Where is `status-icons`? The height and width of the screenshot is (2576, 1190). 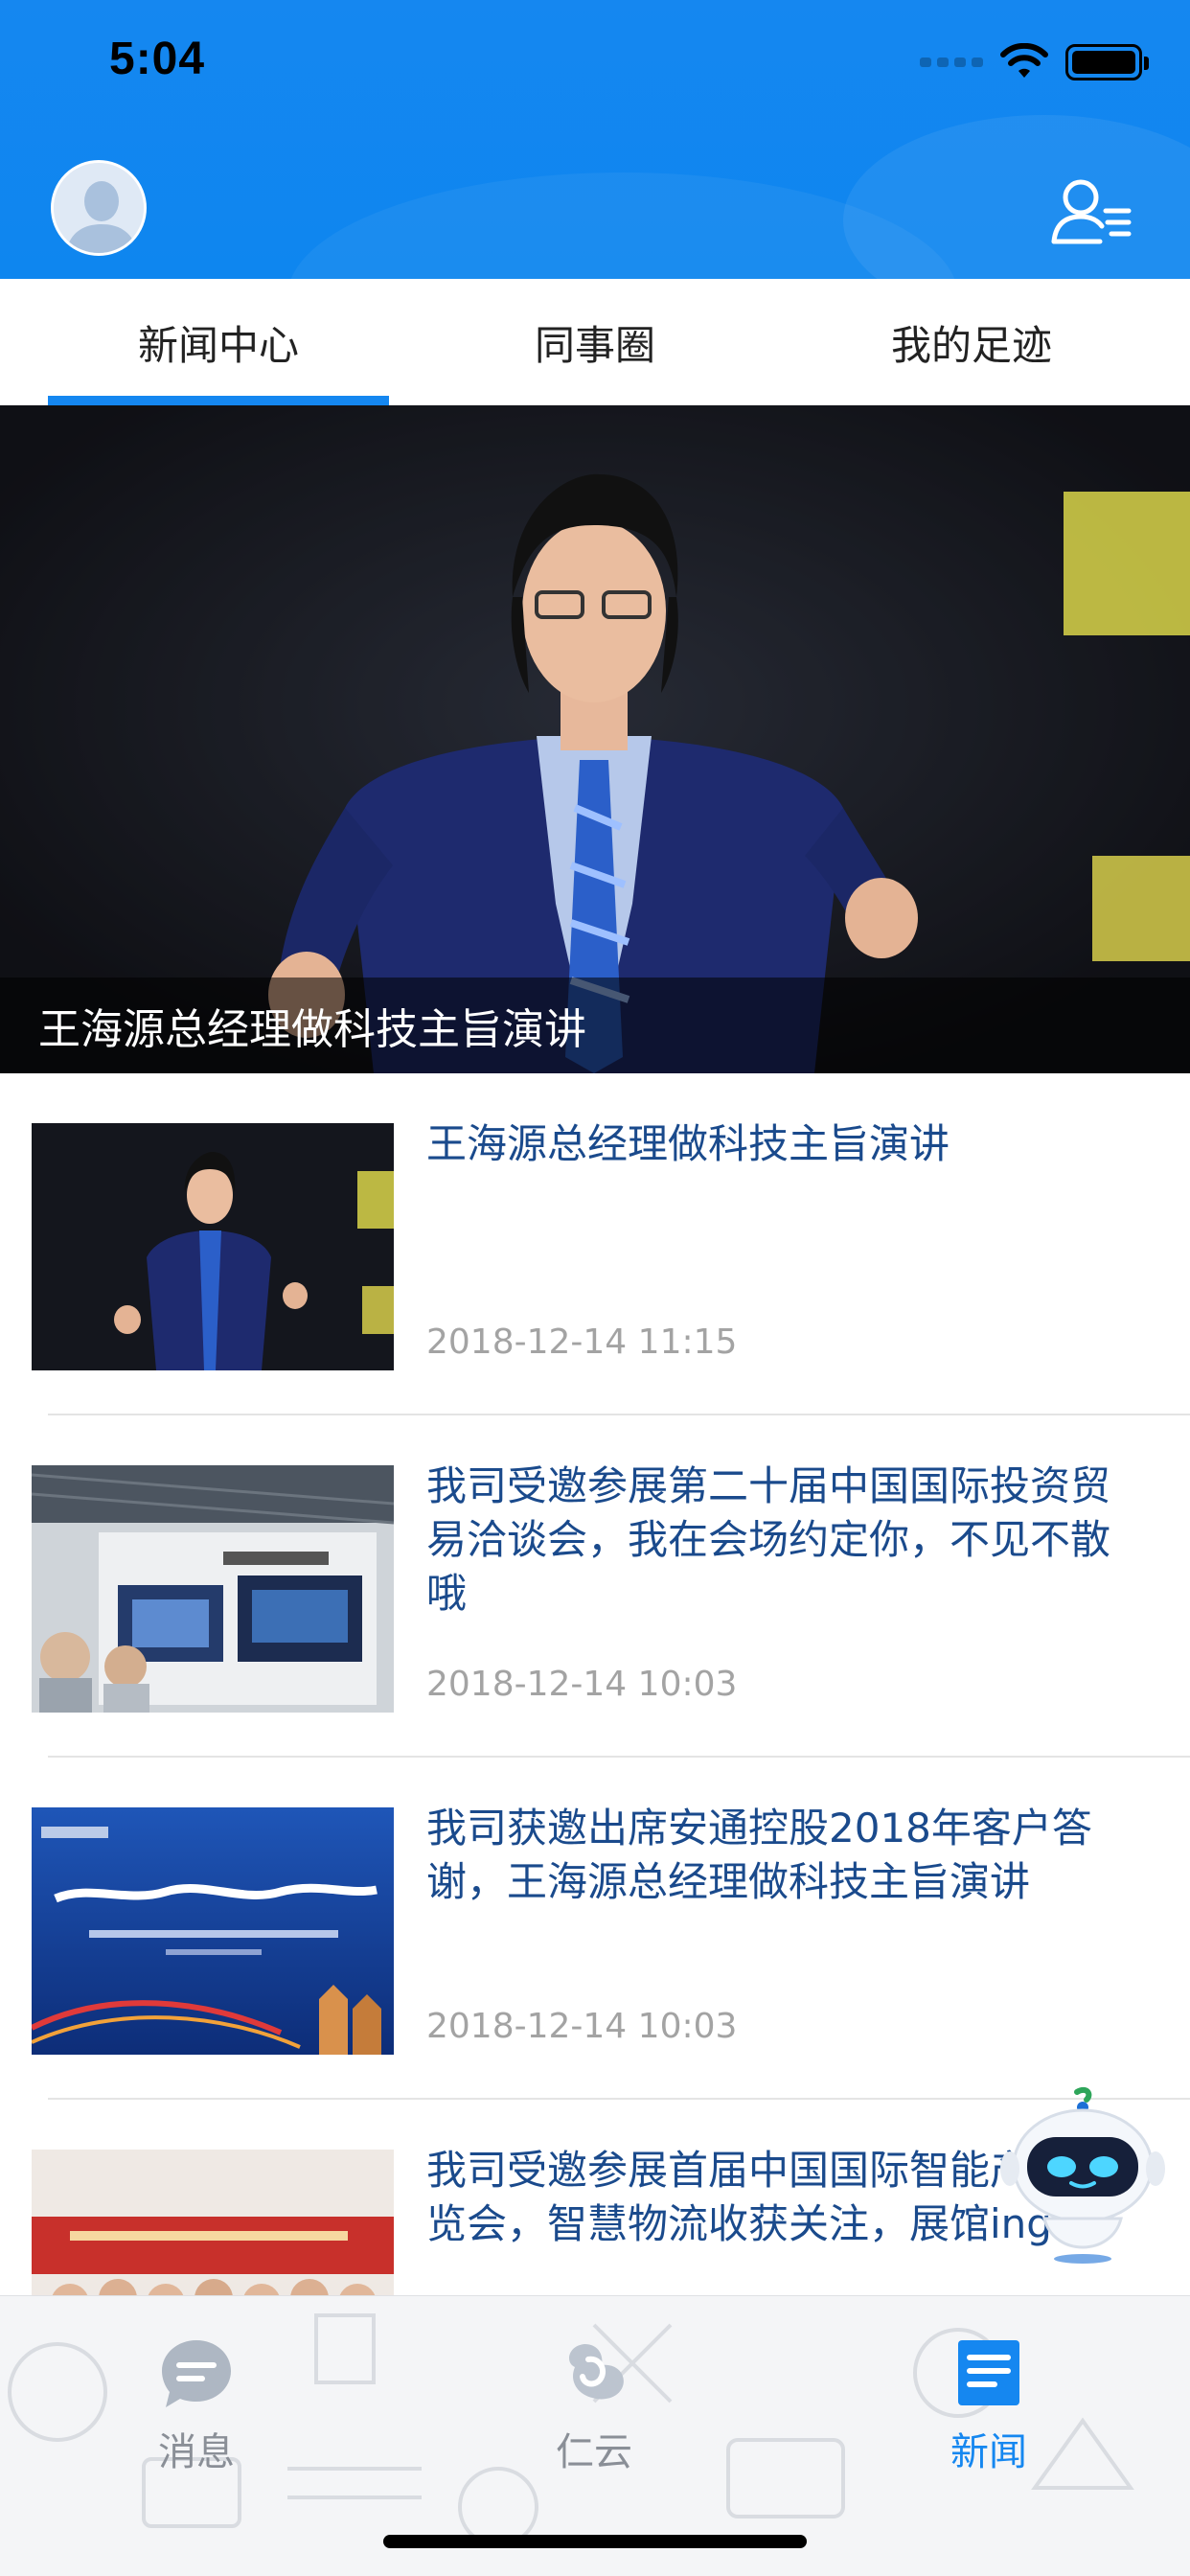 status-icons is located at coordinates (1035, 62).